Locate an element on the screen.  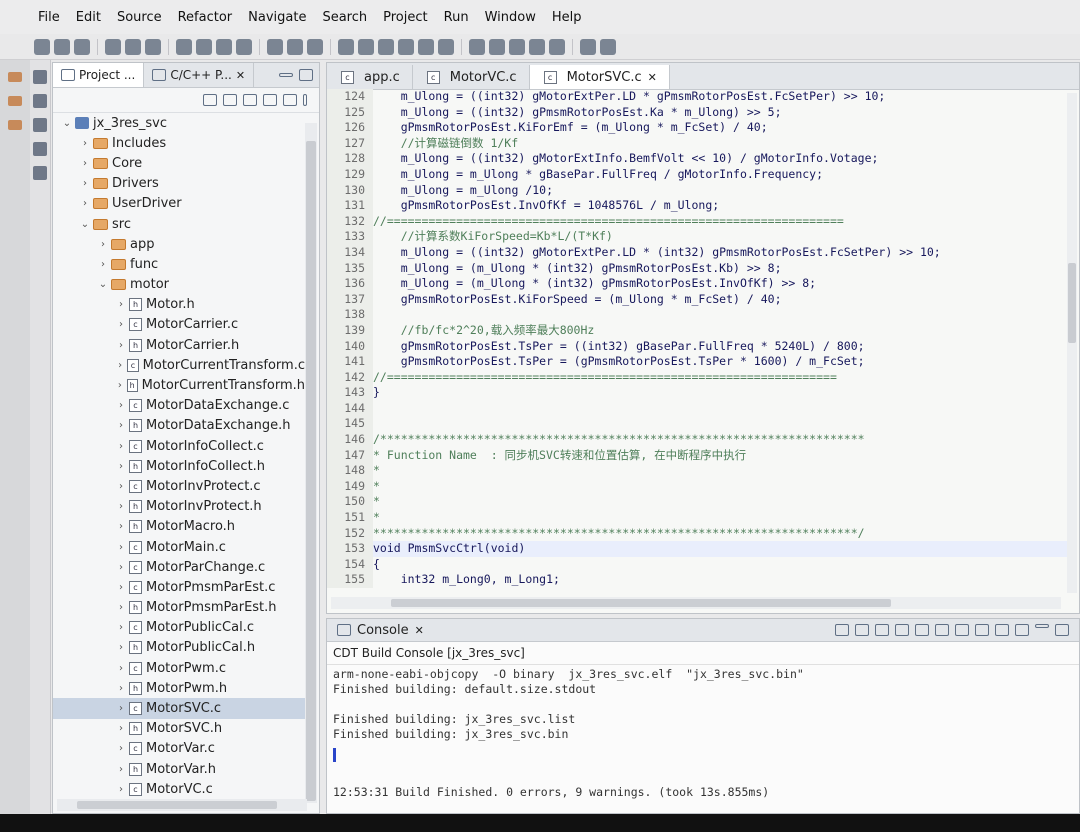
outline-icon is located at coordinates (40, 101).